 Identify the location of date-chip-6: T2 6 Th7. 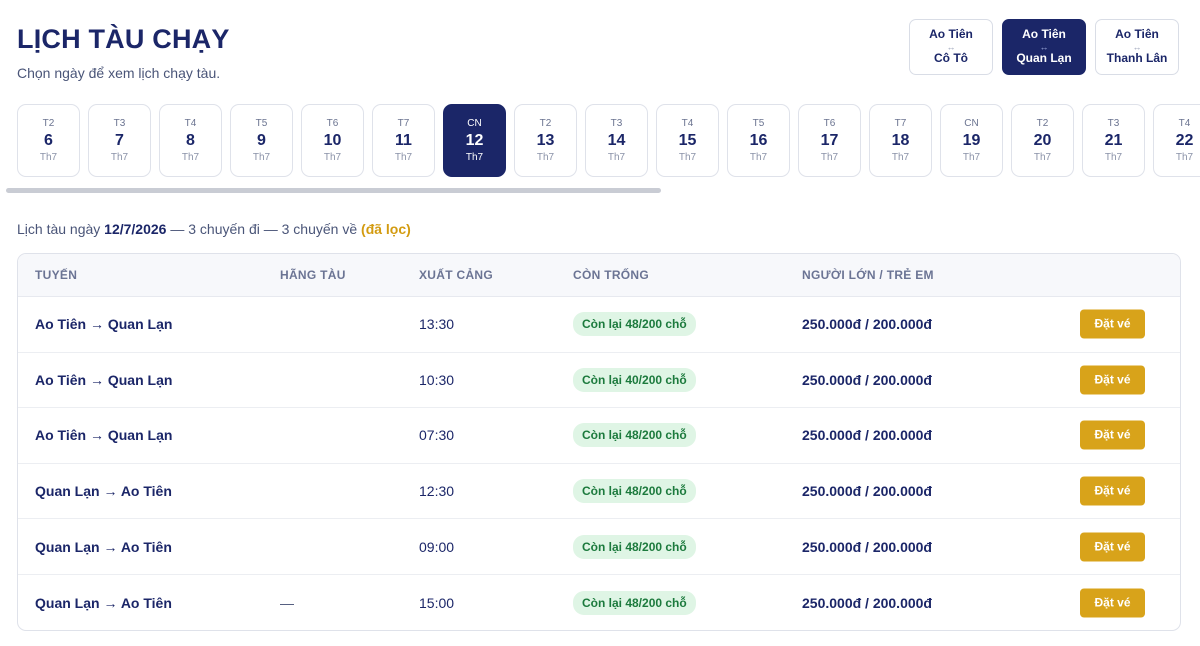
(48, 140).